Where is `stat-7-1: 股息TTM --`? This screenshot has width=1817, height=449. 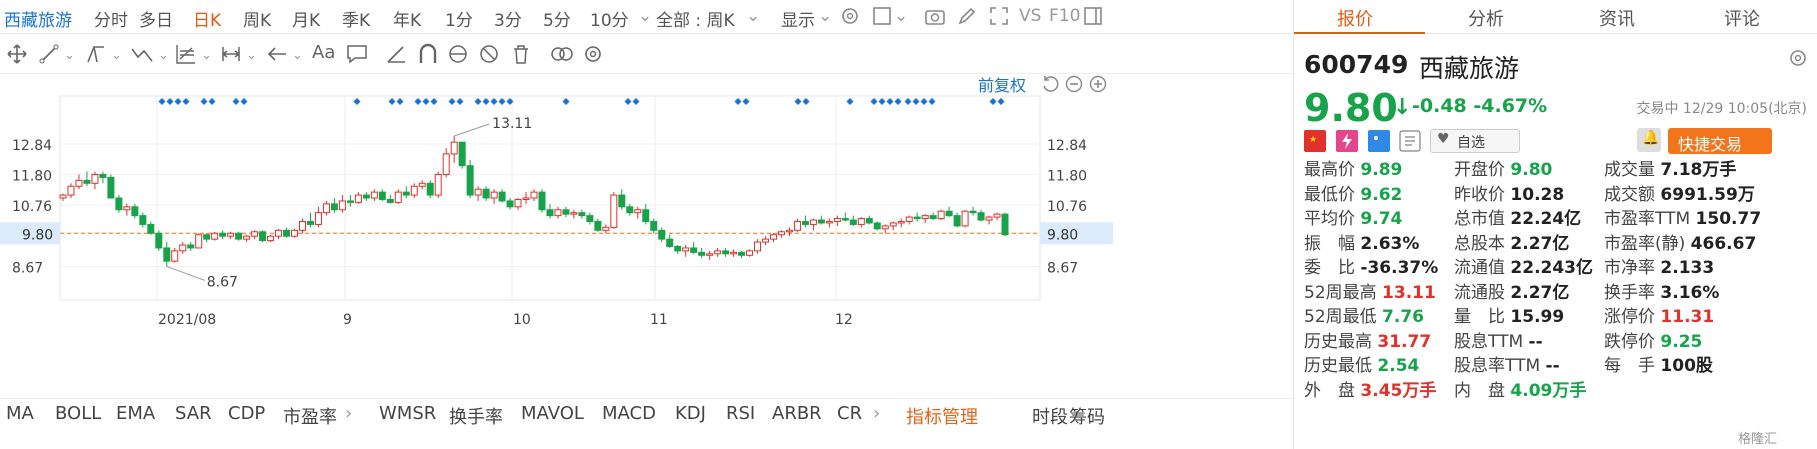
stat-7-1: 股息TTM -- is located at coordinates (1498, 339).